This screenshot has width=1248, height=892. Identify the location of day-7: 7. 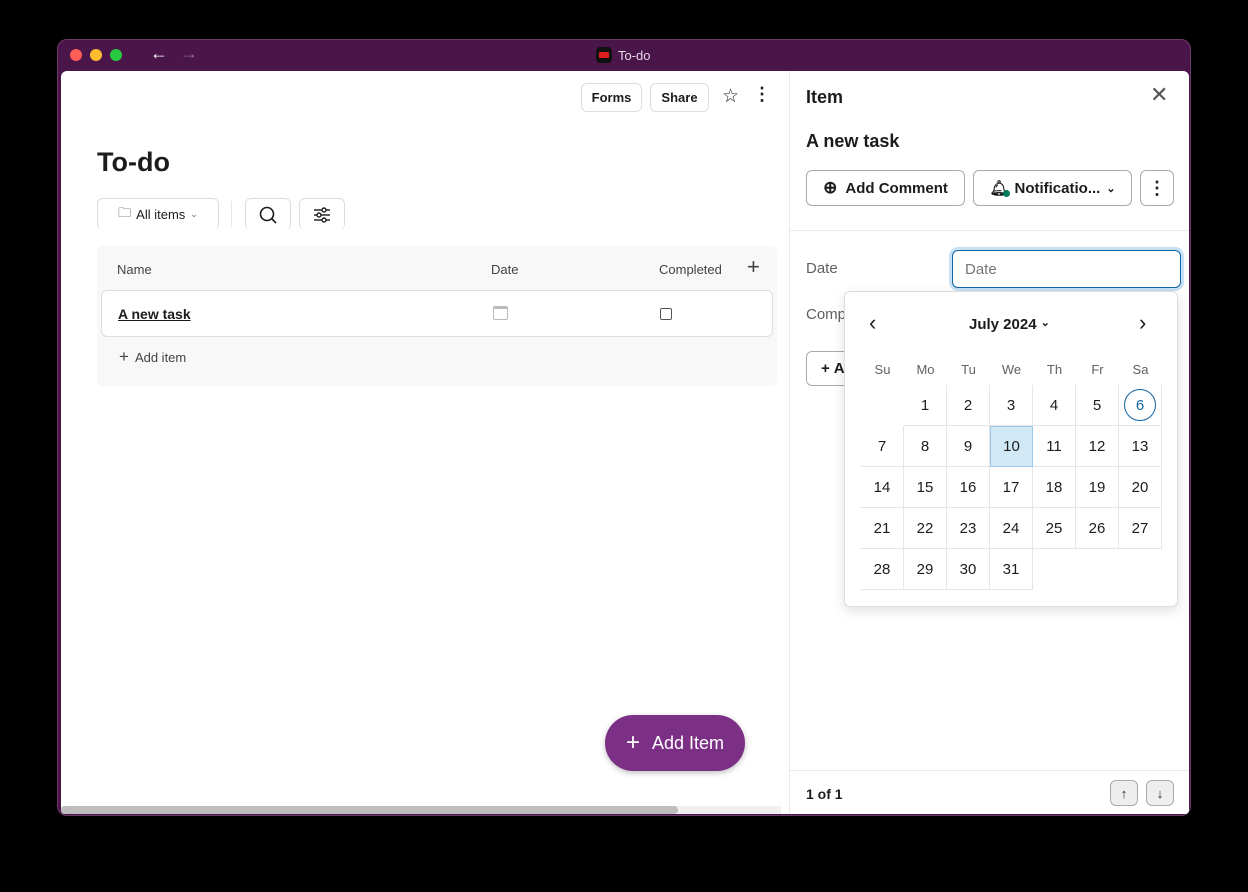
(882, 446).